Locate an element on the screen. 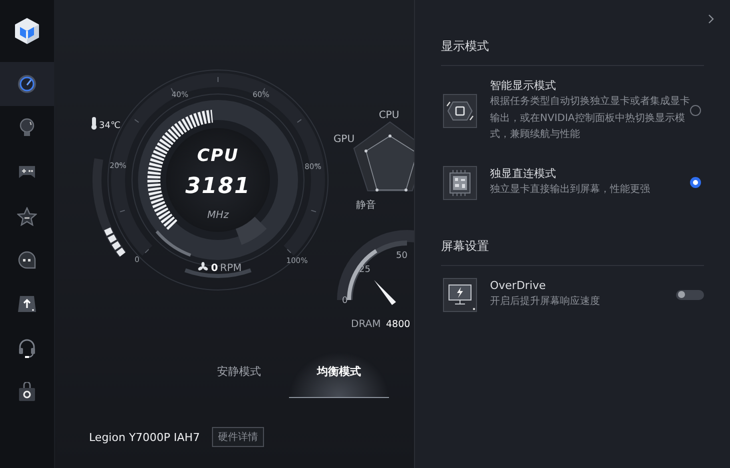 The height and width of the screenshot is (468, 730). radar-axis-label: CPU is located at coordinates (389, 115).